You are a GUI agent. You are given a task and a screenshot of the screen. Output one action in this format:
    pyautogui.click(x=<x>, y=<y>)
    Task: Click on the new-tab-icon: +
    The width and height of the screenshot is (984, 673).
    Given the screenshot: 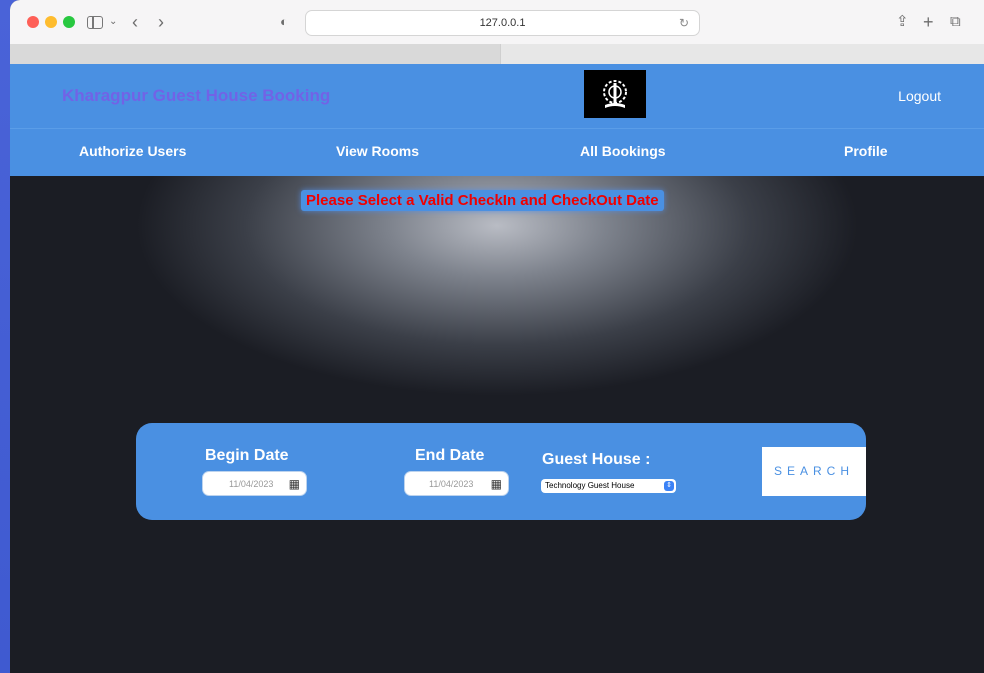 What is the action you would take?
    pyautogui.click(x=928, y=22)
    